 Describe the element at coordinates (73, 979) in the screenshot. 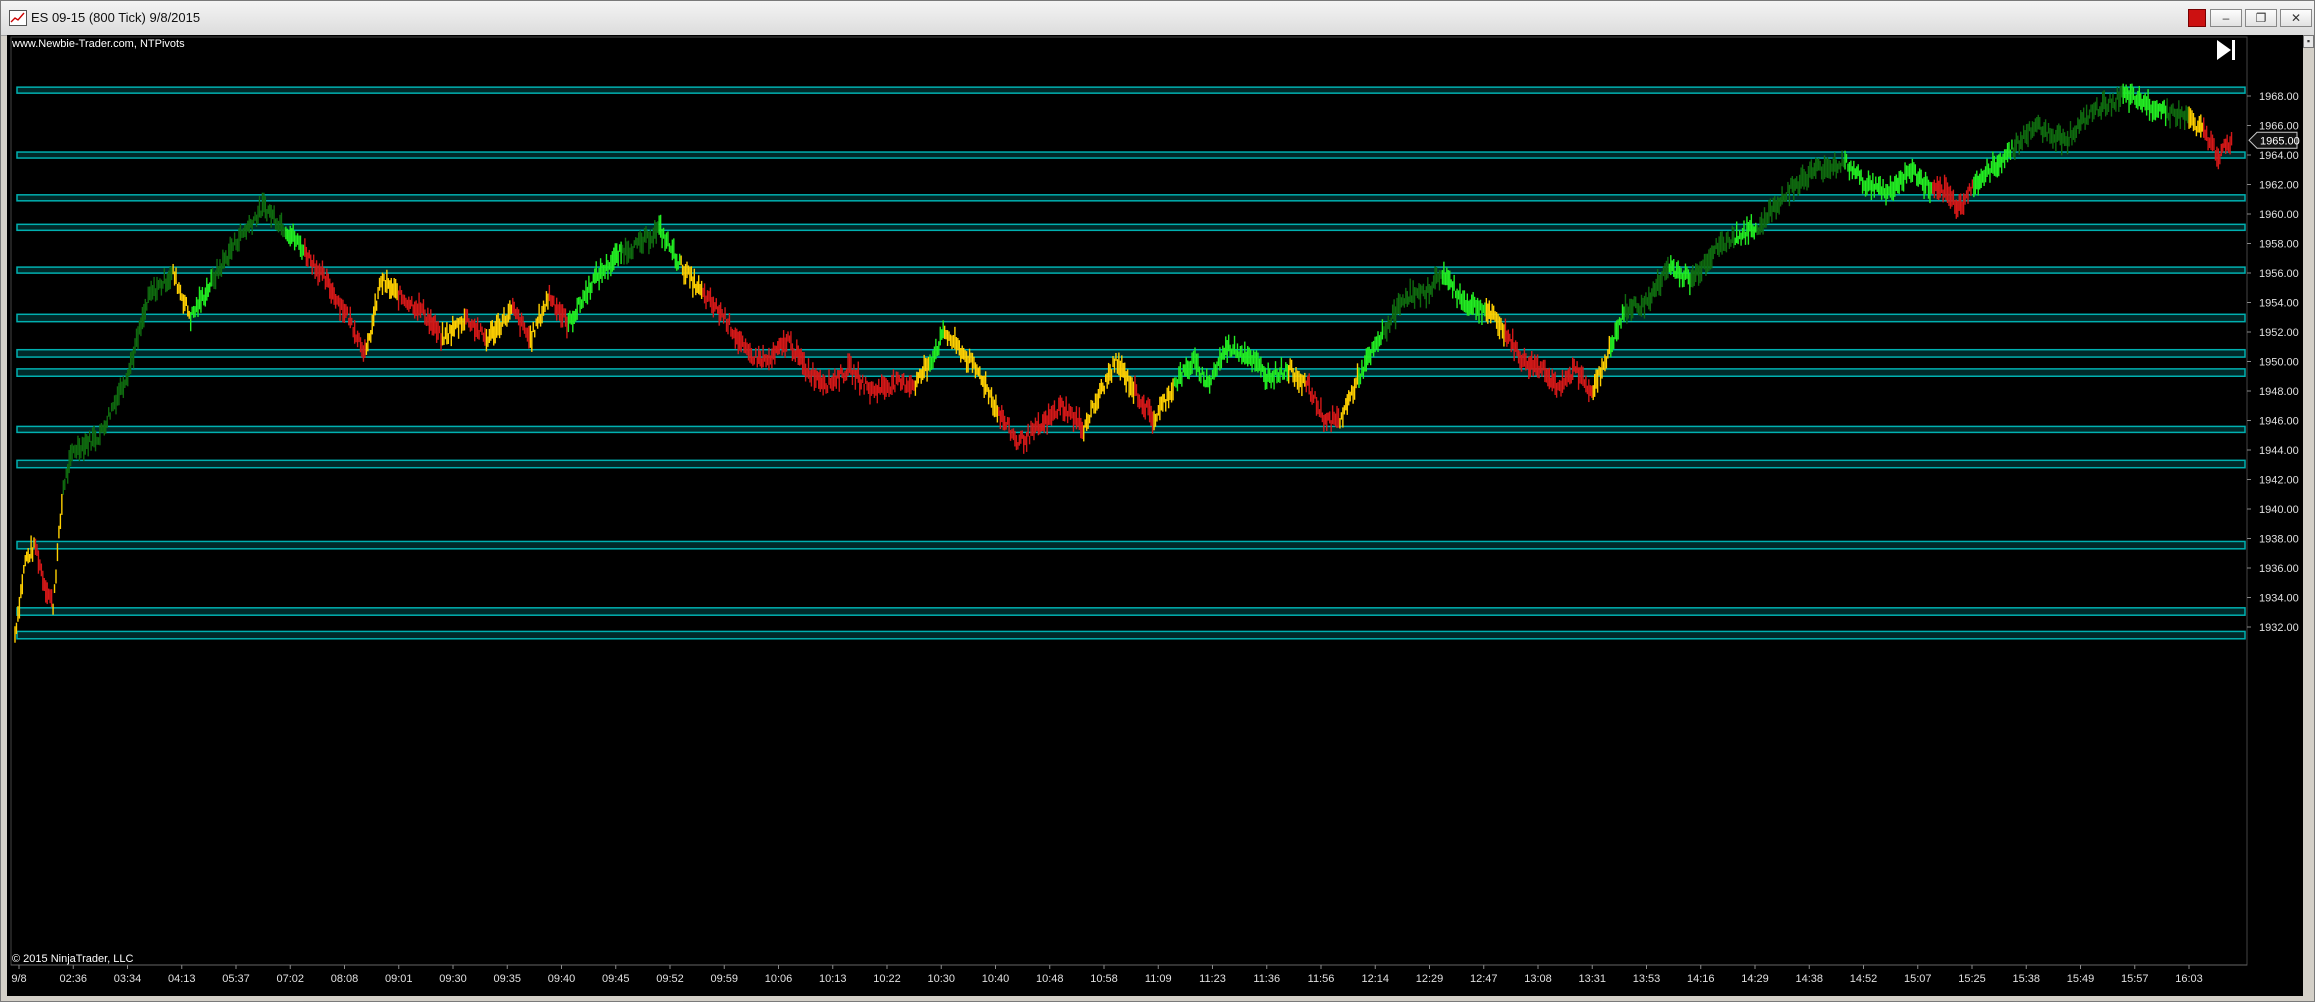

I see `x-tick-label: 02:36` at that location.